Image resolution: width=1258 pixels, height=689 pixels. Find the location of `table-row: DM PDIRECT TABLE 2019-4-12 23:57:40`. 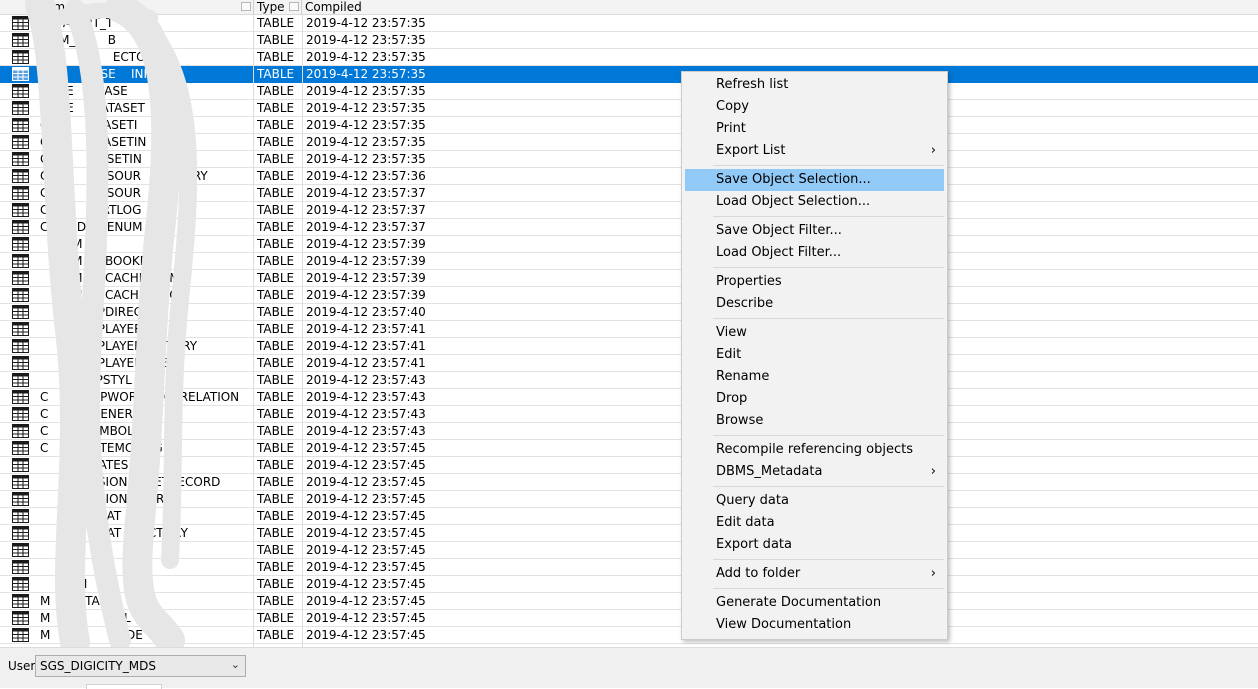

table-row: DM PDIRECT TABLE 2019-4-12 23:57:40 is located at coordinates (629, 312).